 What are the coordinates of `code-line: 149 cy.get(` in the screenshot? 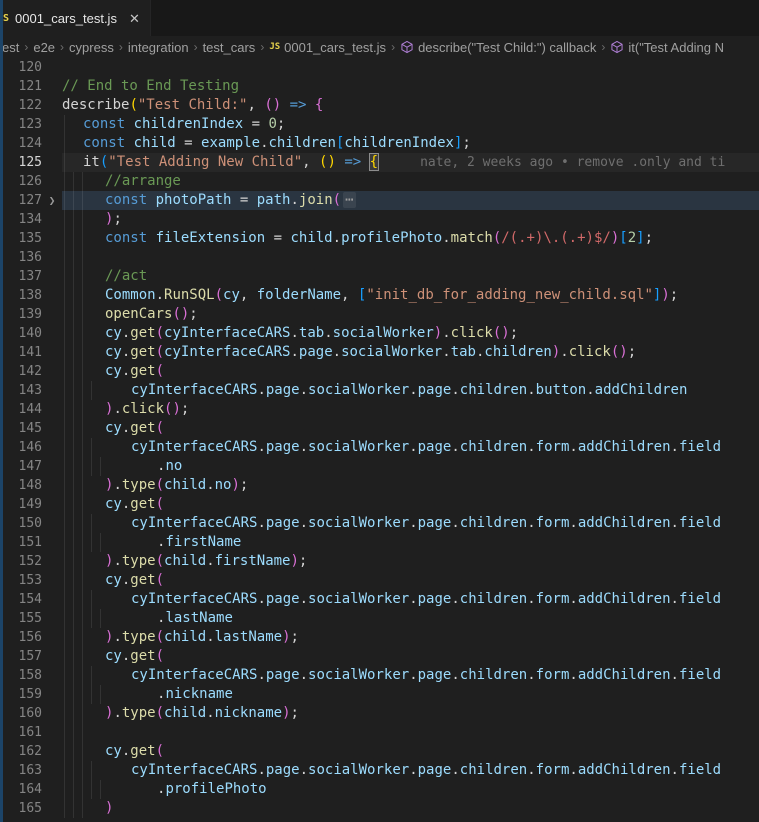 It's located at (379, 504).